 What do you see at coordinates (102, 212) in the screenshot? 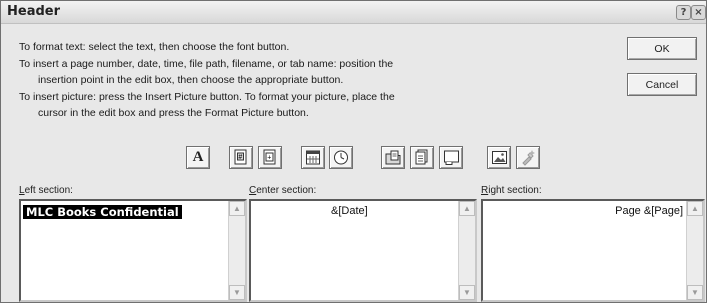
I see `left-section-text: MLC Books Confidential` at bounding box center [102, 212].